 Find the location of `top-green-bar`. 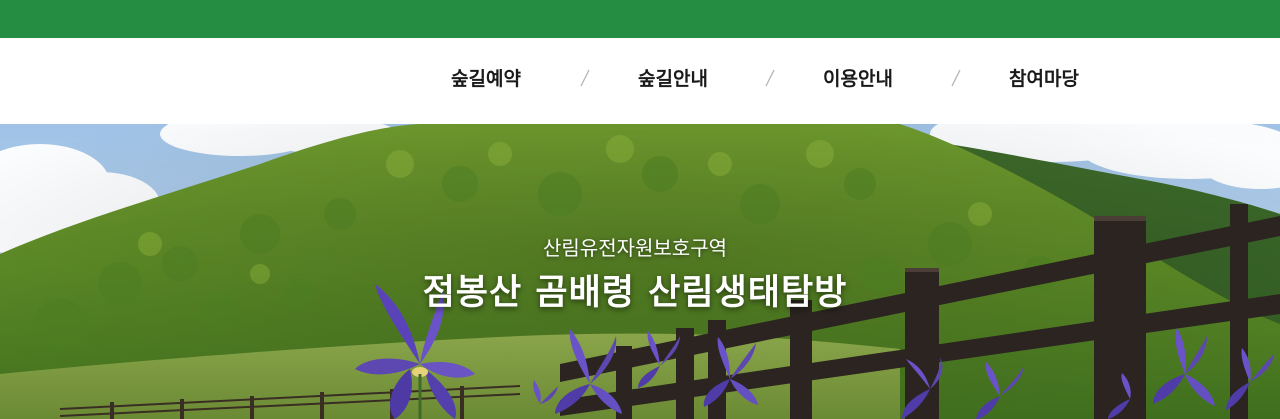

top-green-bar is located at coordinates (640, 19).